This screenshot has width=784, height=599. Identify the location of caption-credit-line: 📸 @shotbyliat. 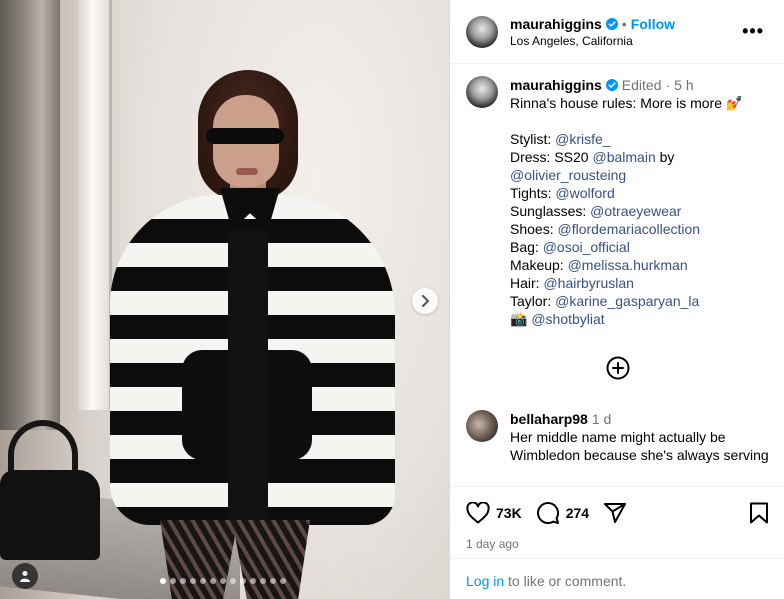
(639, 319).